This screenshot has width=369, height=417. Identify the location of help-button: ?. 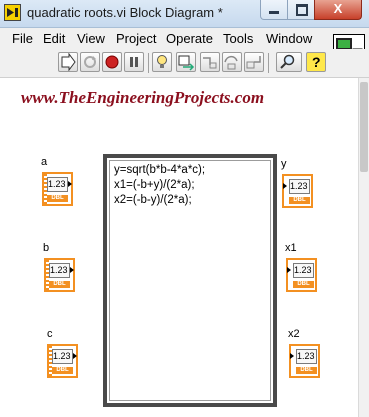
(316, 62).